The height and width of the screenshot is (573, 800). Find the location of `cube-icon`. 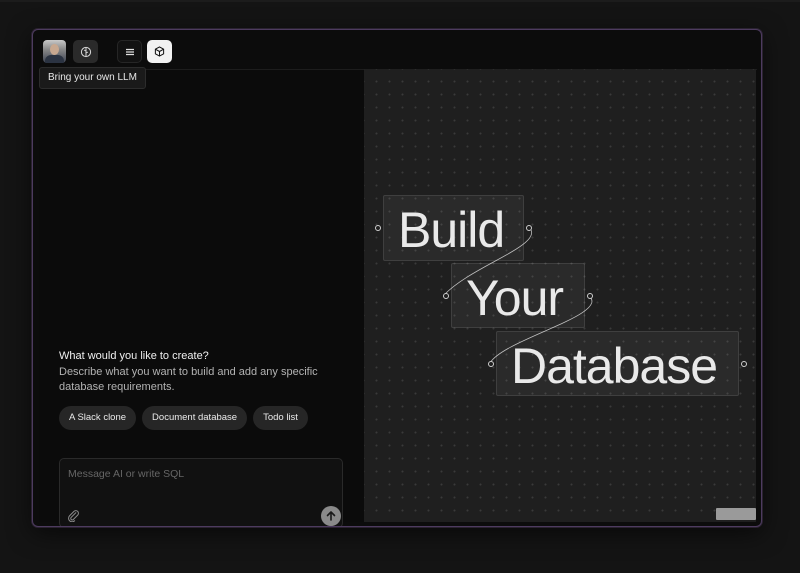

cube-icon is located at coordinates (159, 51).